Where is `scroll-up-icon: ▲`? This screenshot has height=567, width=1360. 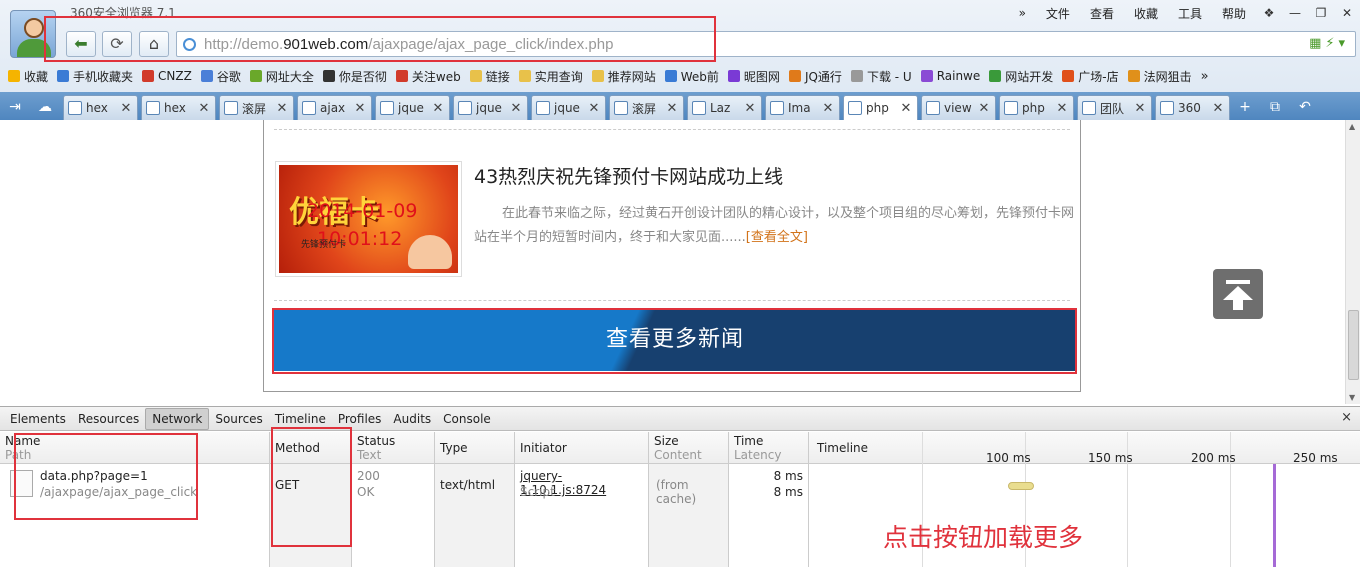
scroll-up-icon: ▲ is located at coordinates (1352, 126).